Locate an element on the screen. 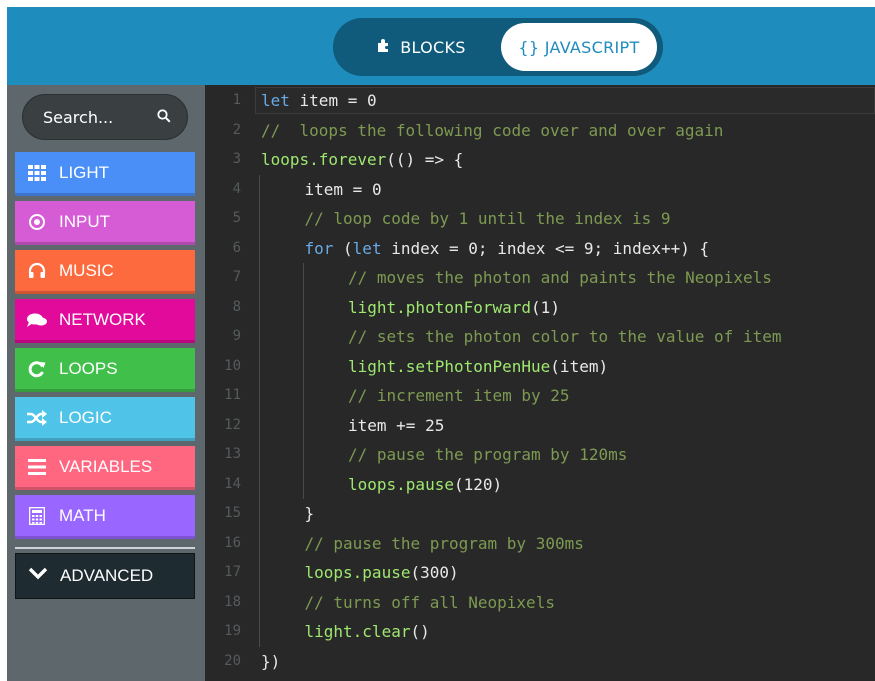 This screenshot has height=681, width=875. code-text: // pause the program by 120ms is located at coordinates (487, 455).